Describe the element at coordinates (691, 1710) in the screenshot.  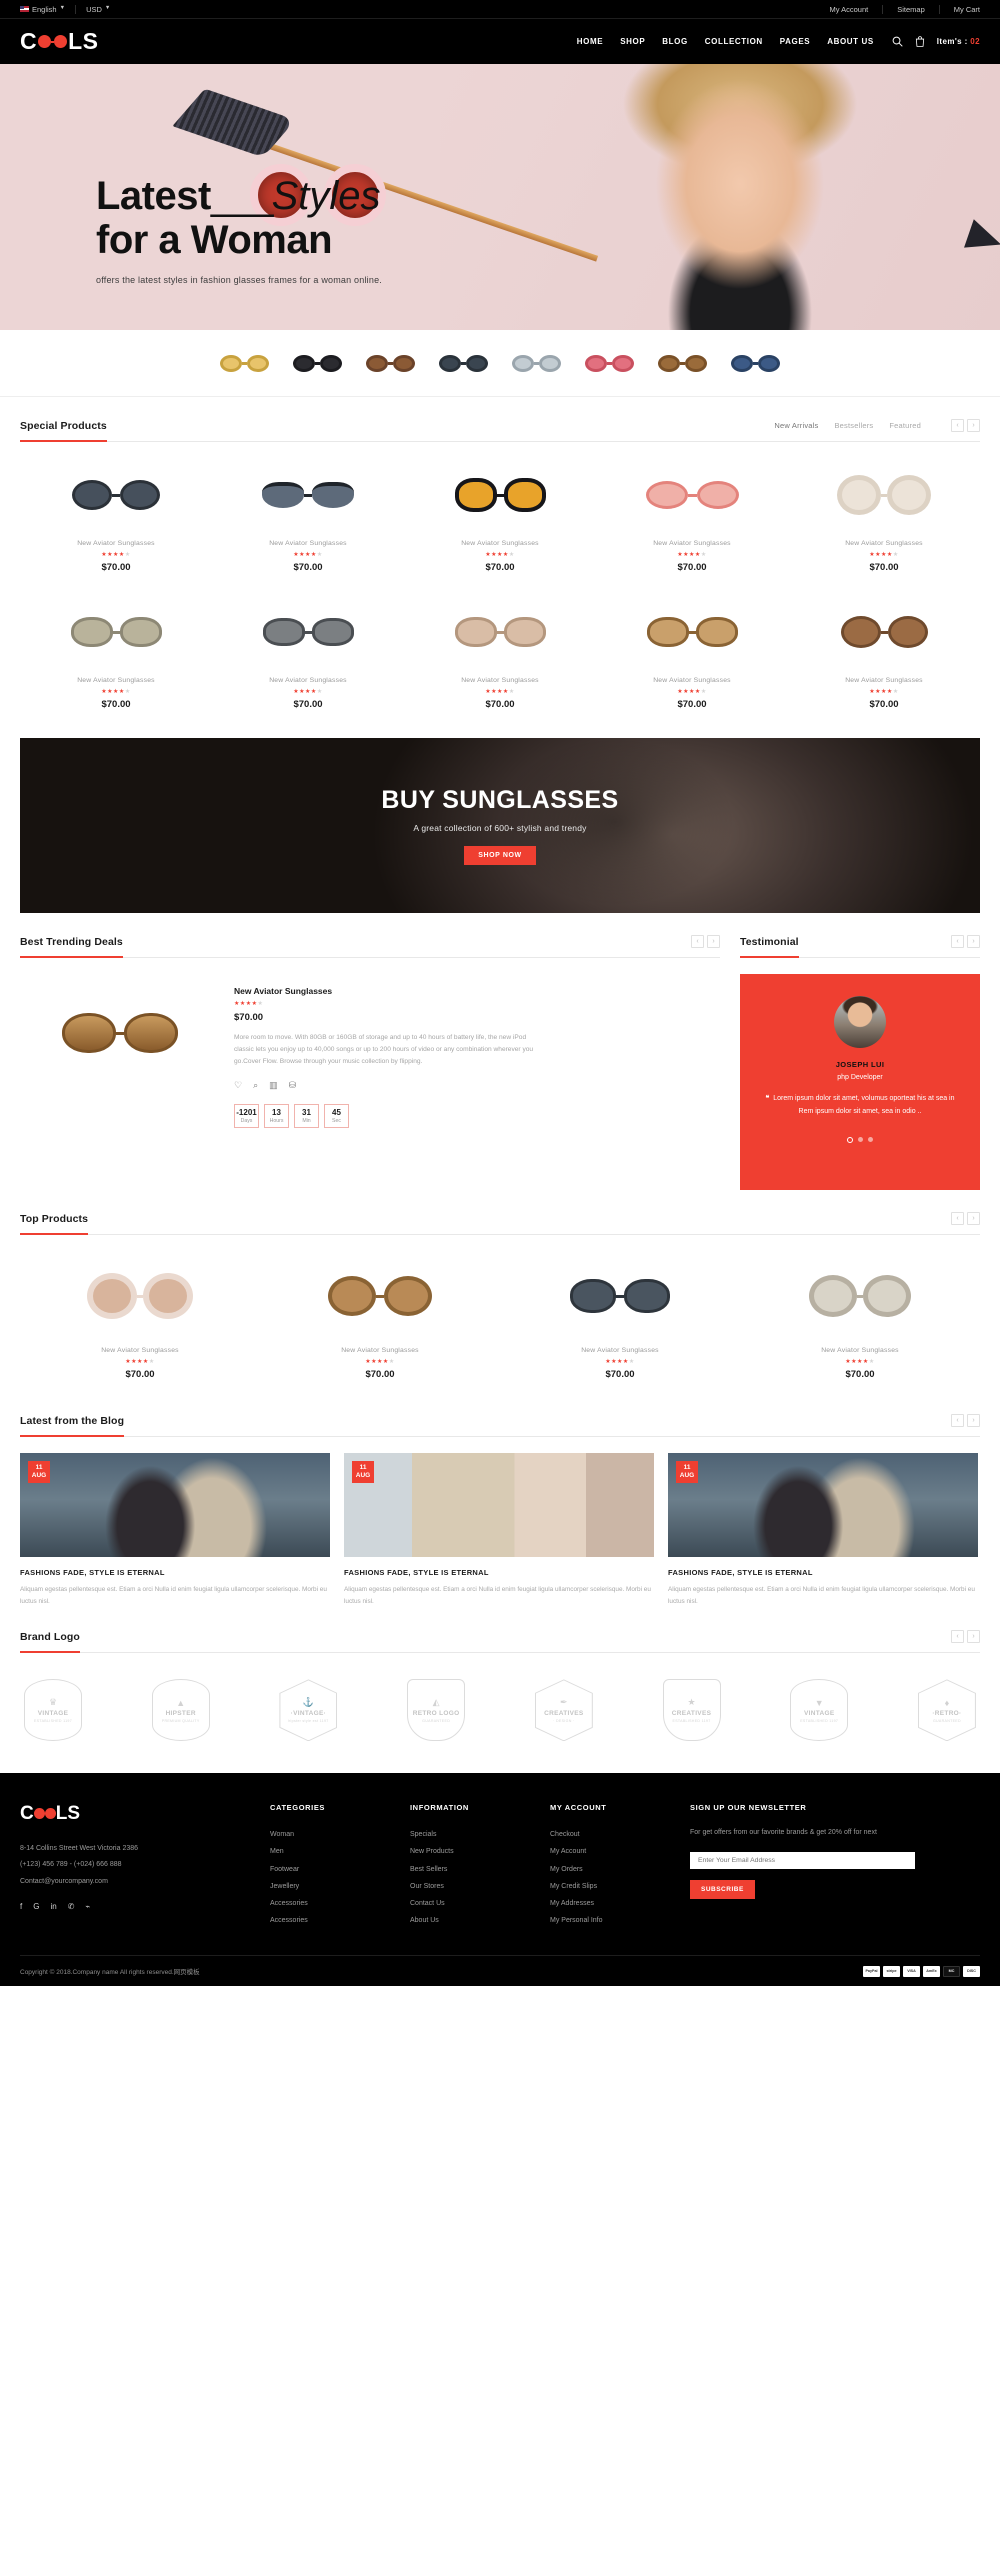
I see `brand-logo-creatives: ★ CREATIVES ESTABLISHED 1197` at that location.